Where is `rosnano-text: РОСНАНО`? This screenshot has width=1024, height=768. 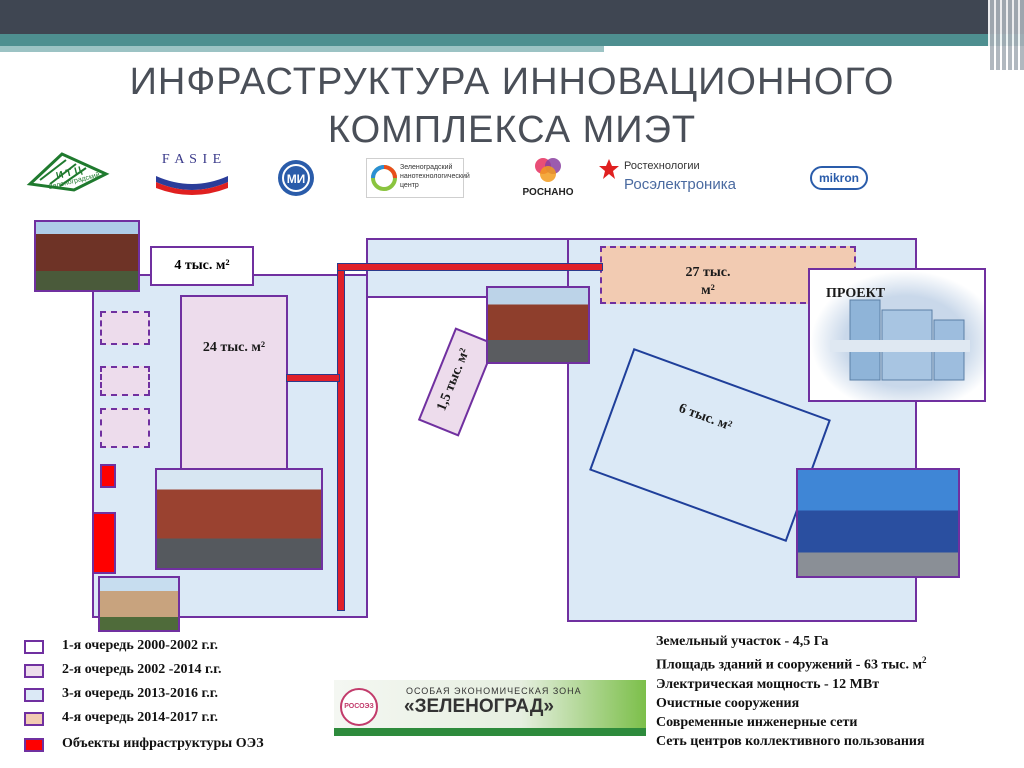 rosnano-text: РОСНАНО is located at coordinates (548, 192).